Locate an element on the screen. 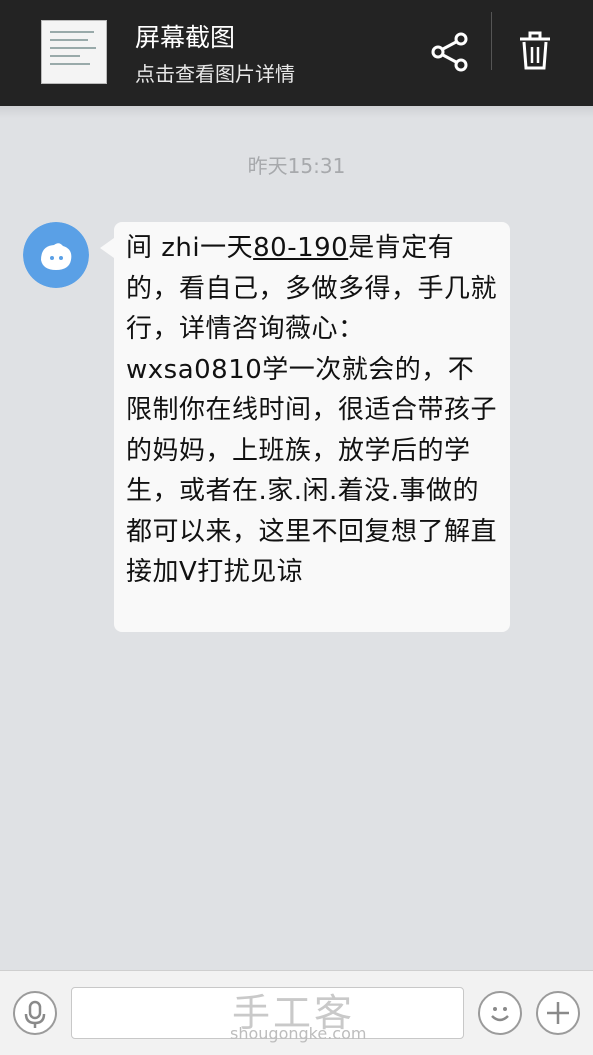 The image size is (593, 1055). message-timestamp: 昨天15:31 is located at coordinates (296, 166).